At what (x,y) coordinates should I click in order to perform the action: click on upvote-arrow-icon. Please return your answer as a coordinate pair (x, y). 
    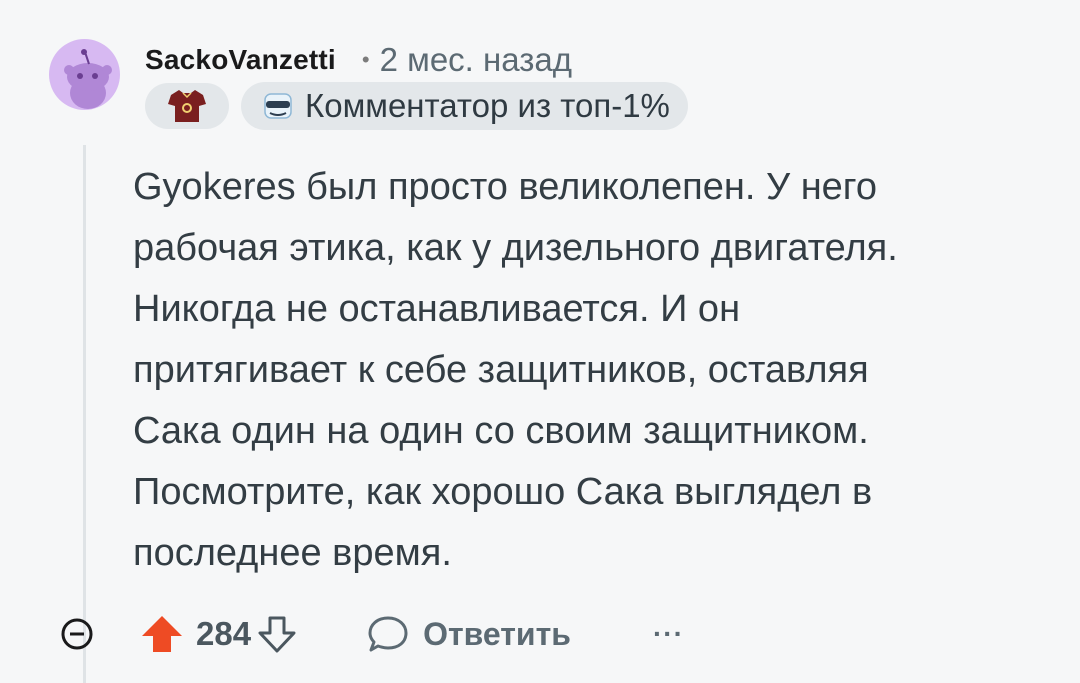
    Looking at the image, I should click on (162, 634).